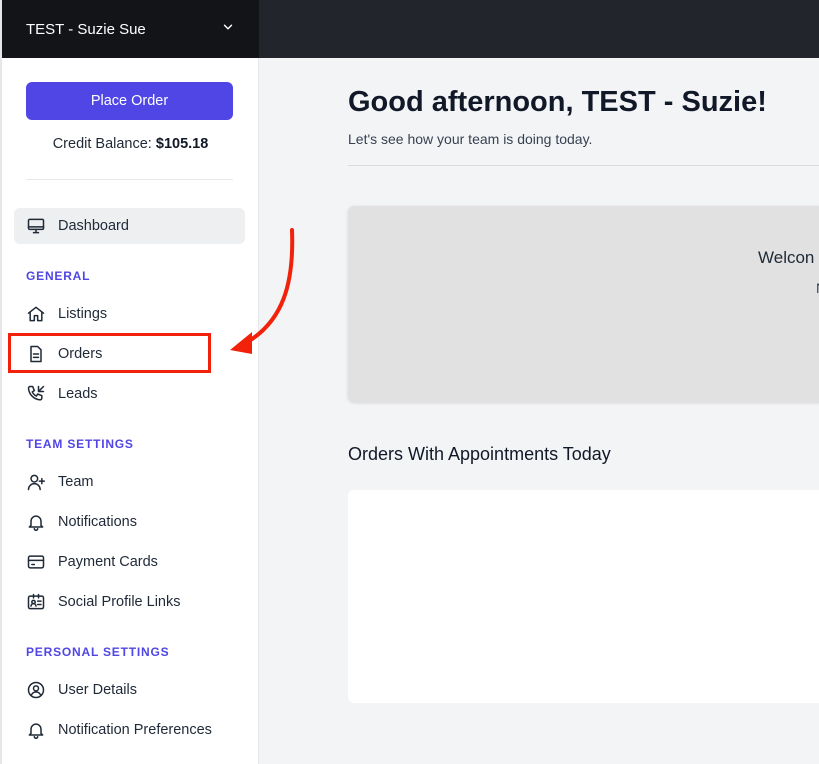 This screenshot has width=819, height=764. I want to click on section-label-team-settings: TEAM SETTINGS, so click(80, 444).